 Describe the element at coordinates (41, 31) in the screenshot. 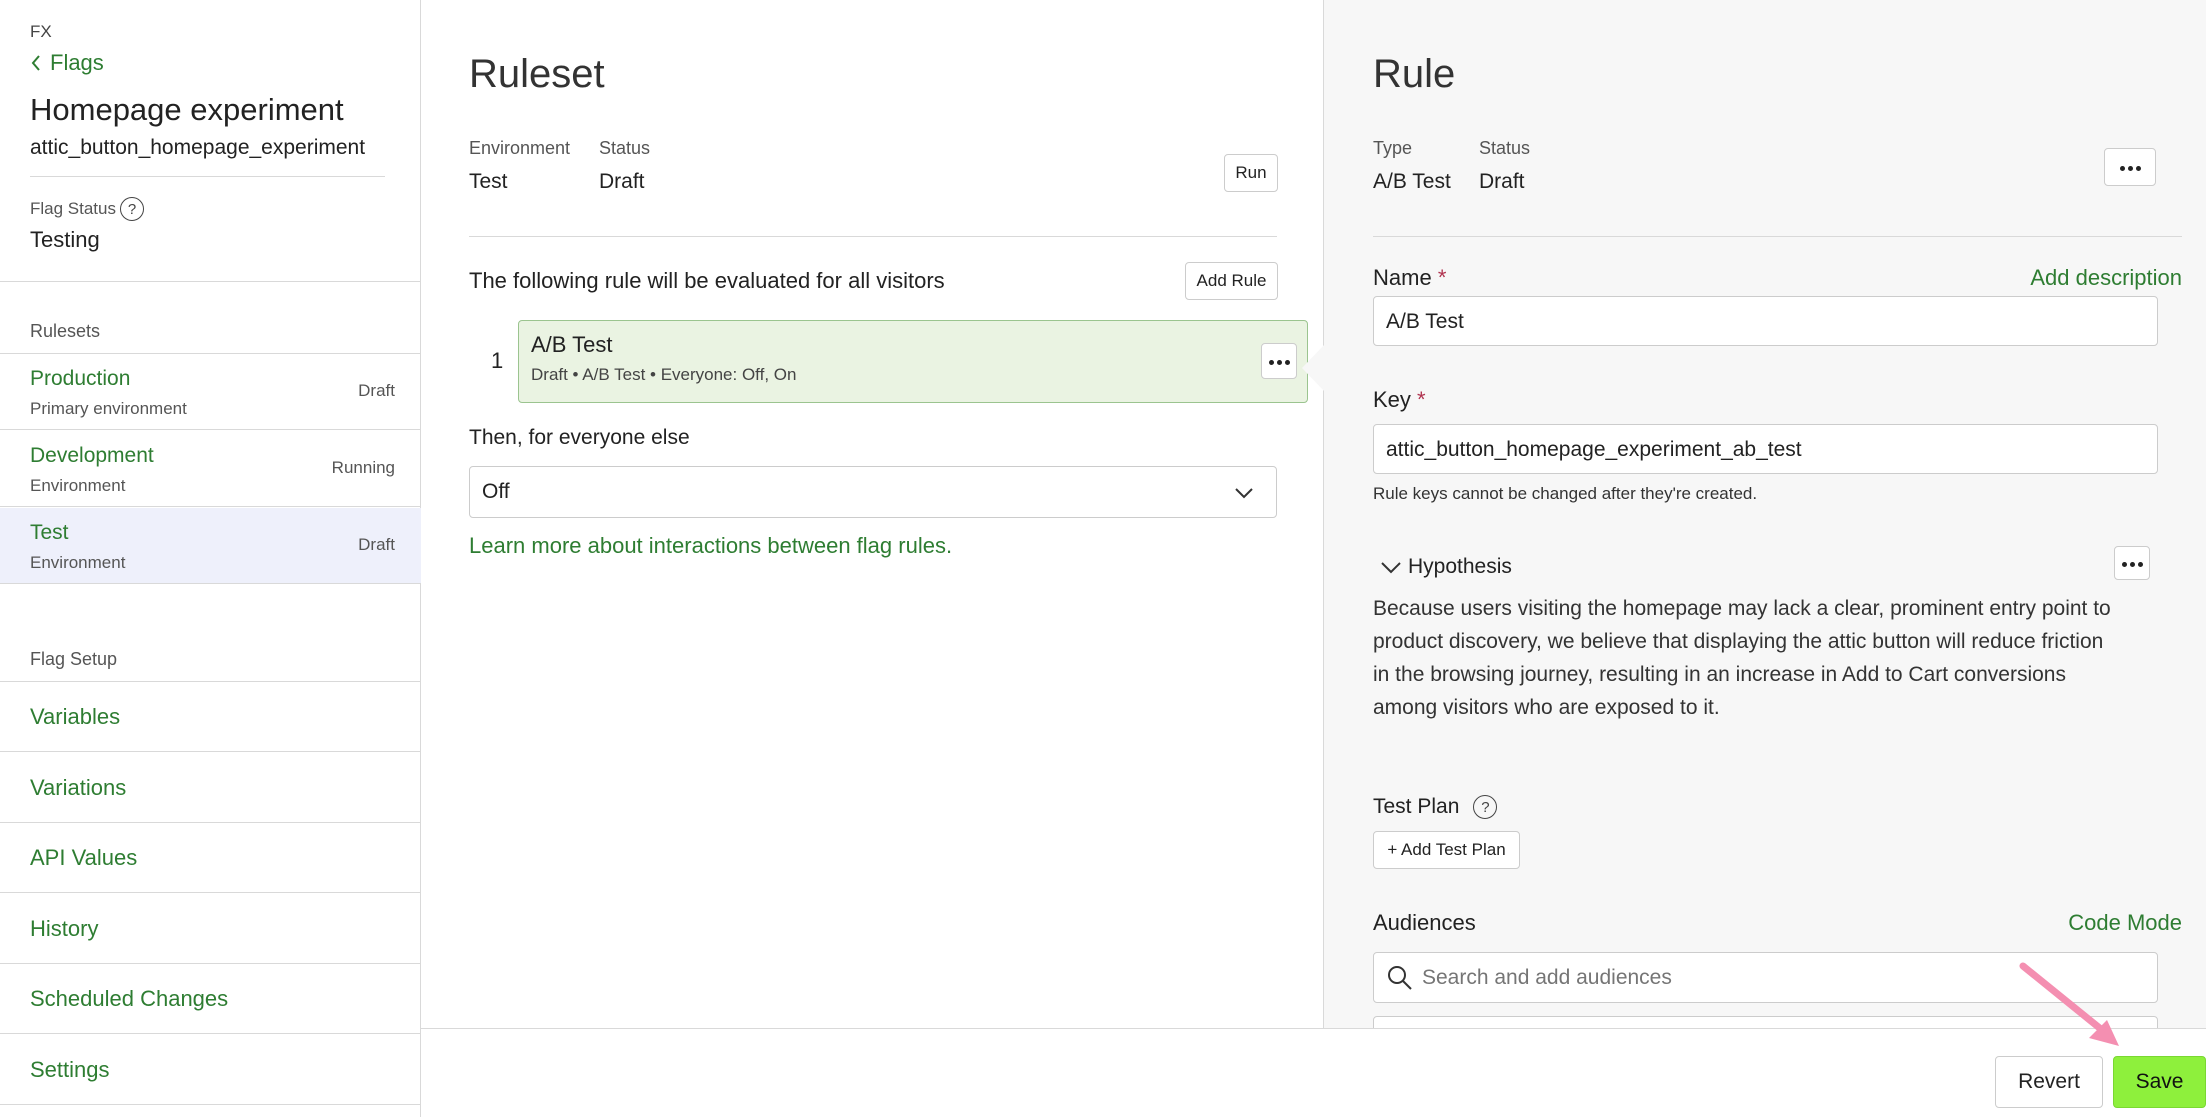

I see `breadcrumb: FX` at that location.